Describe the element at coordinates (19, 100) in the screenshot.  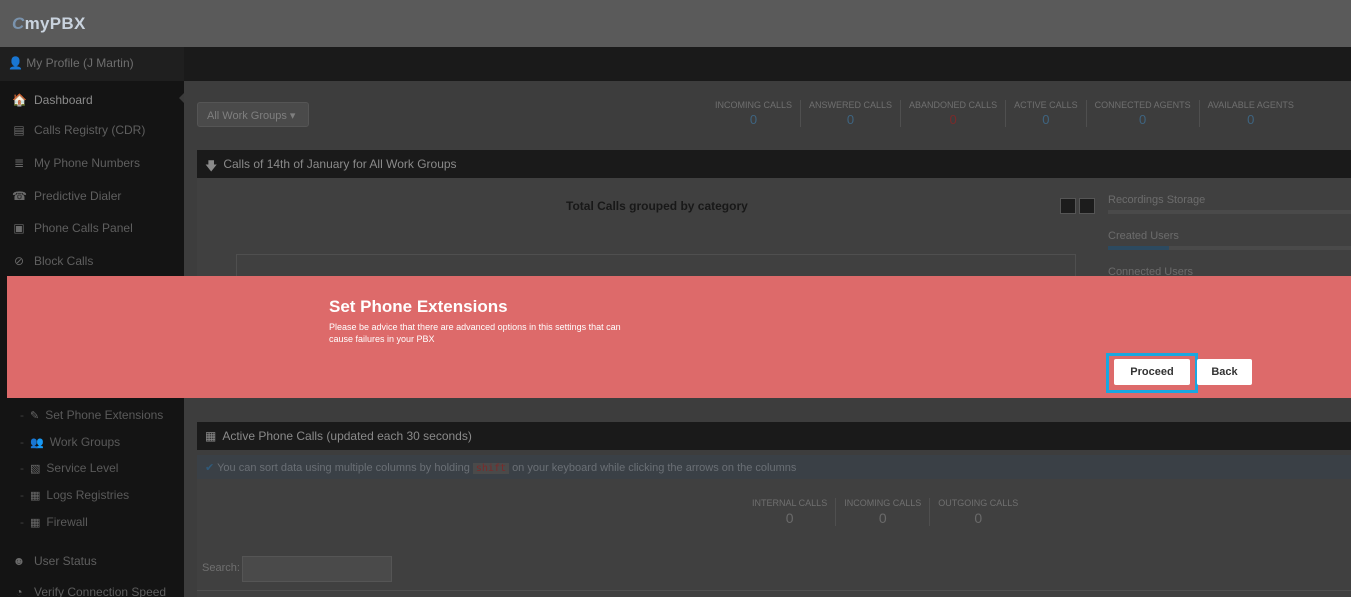
I see `home-icon: 🏠` at that location.